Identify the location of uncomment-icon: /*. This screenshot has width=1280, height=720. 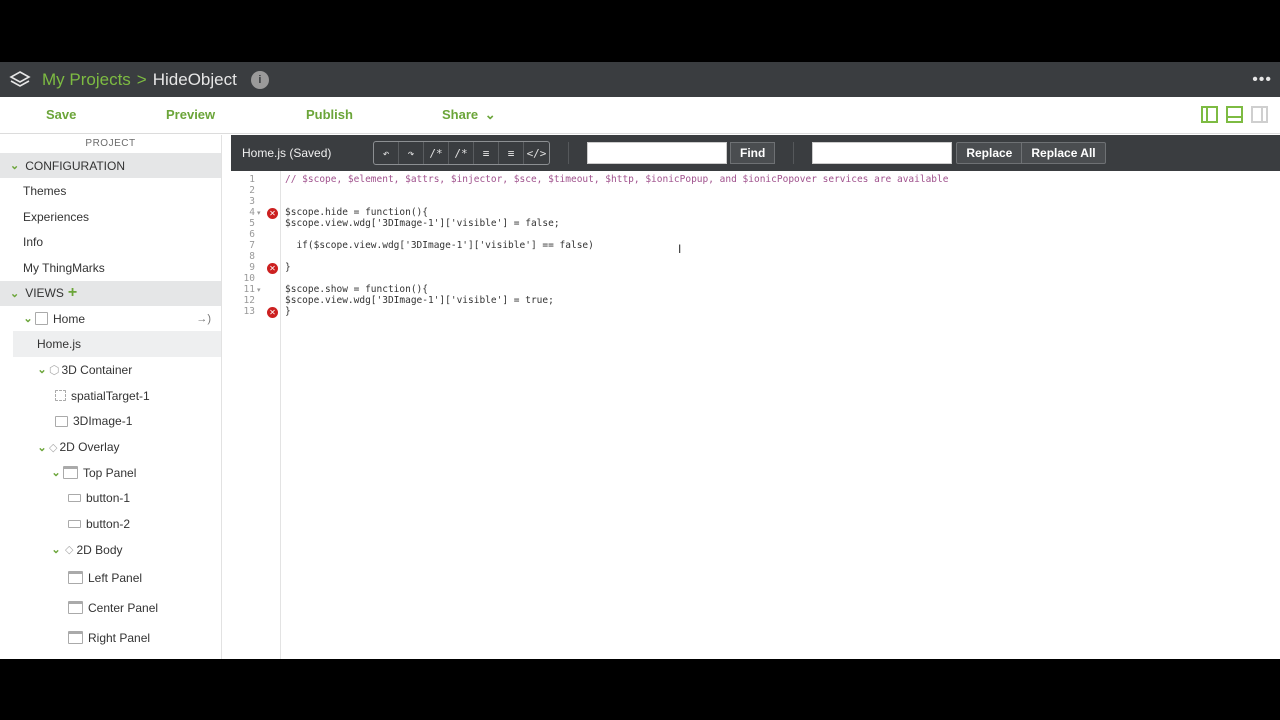
(461, 153).